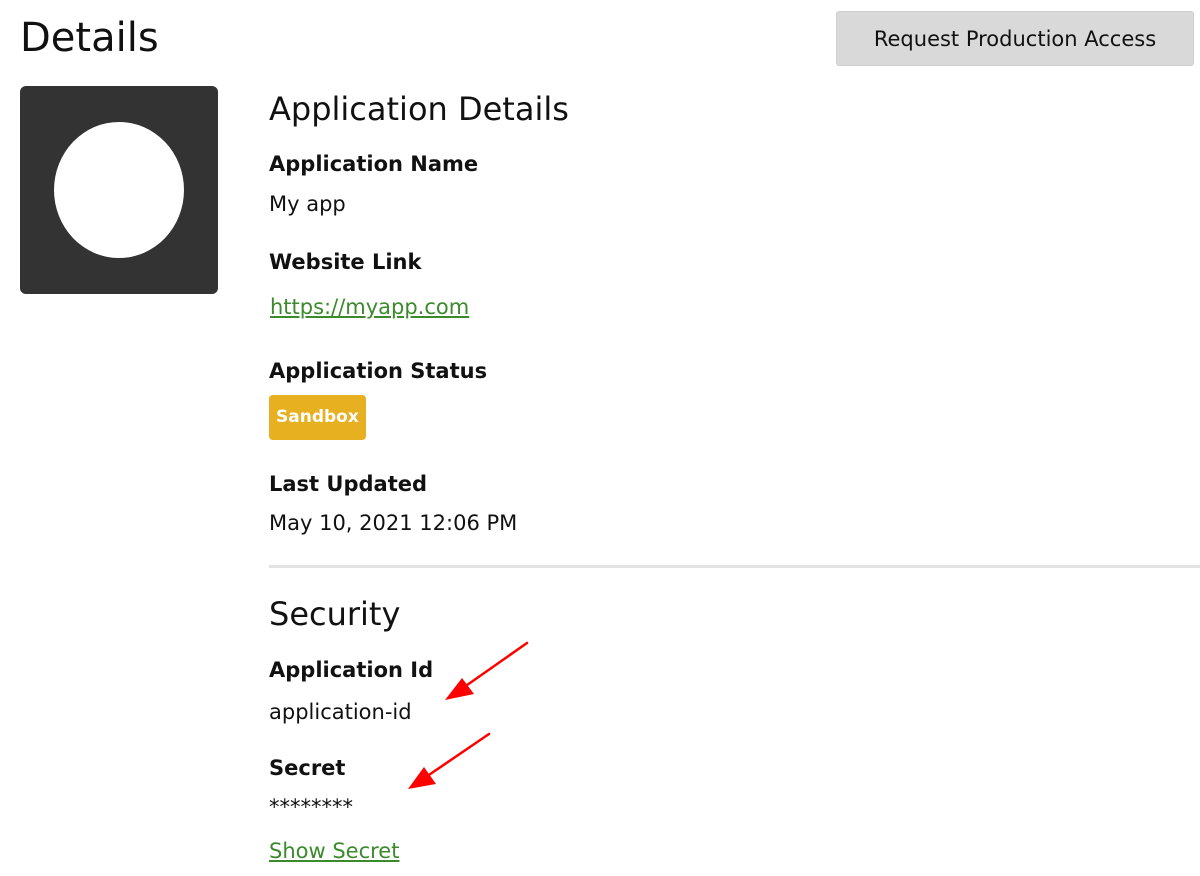  Describe the element at coordinates (351, 670) in the screenshot. I see `application-id-label: Application Id` at that location.